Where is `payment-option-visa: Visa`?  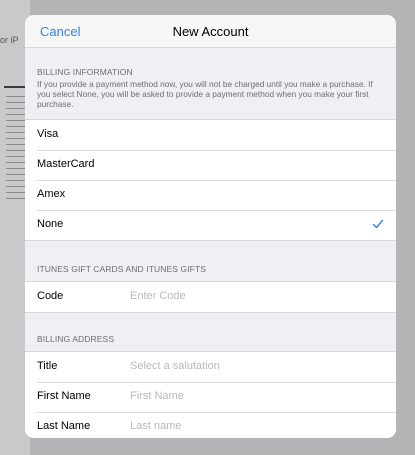 payment-option-visa: Visa is located at coordinates (210, 135).